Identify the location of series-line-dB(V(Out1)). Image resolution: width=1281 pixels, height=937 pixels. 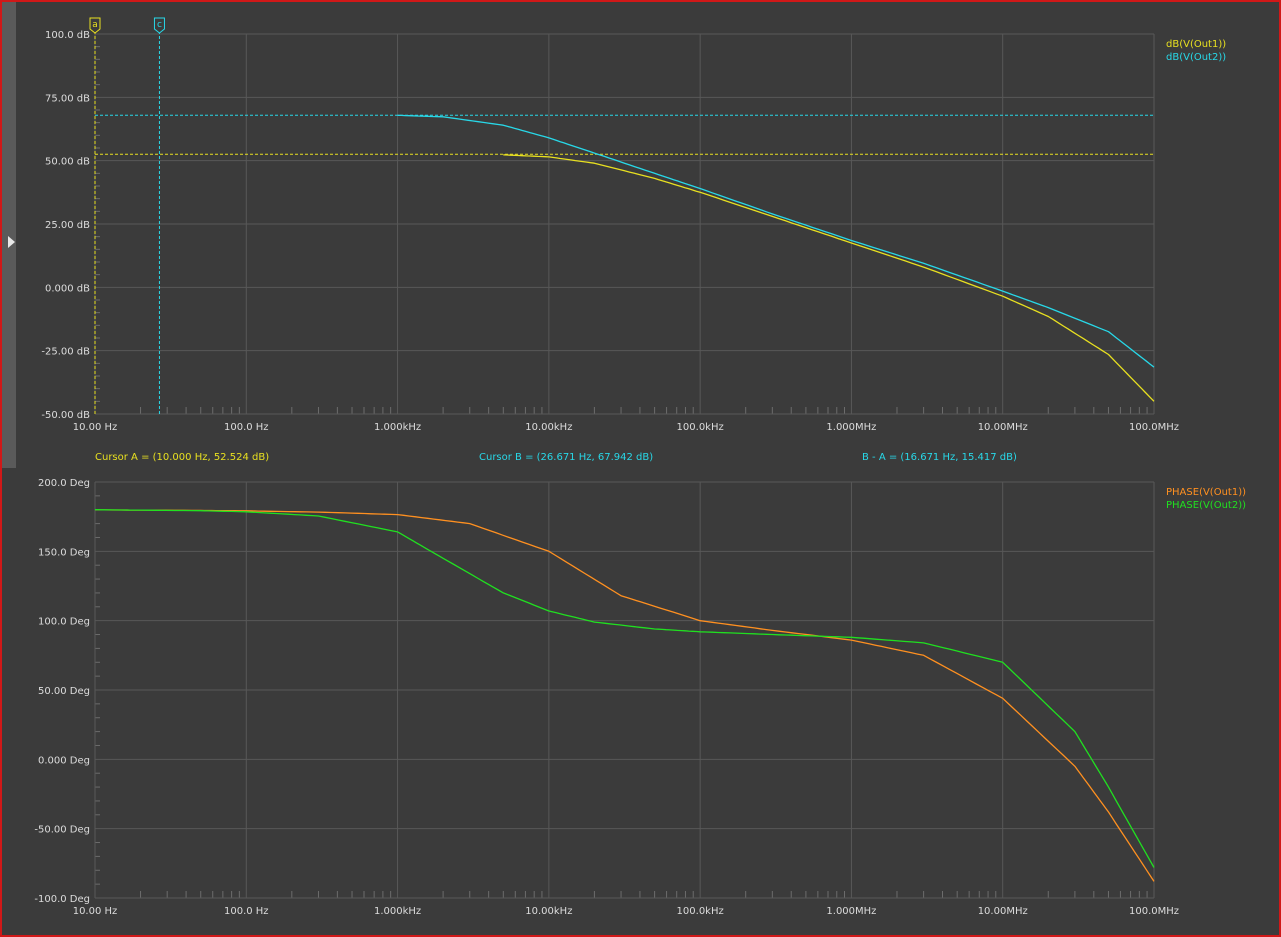
(829, 278).